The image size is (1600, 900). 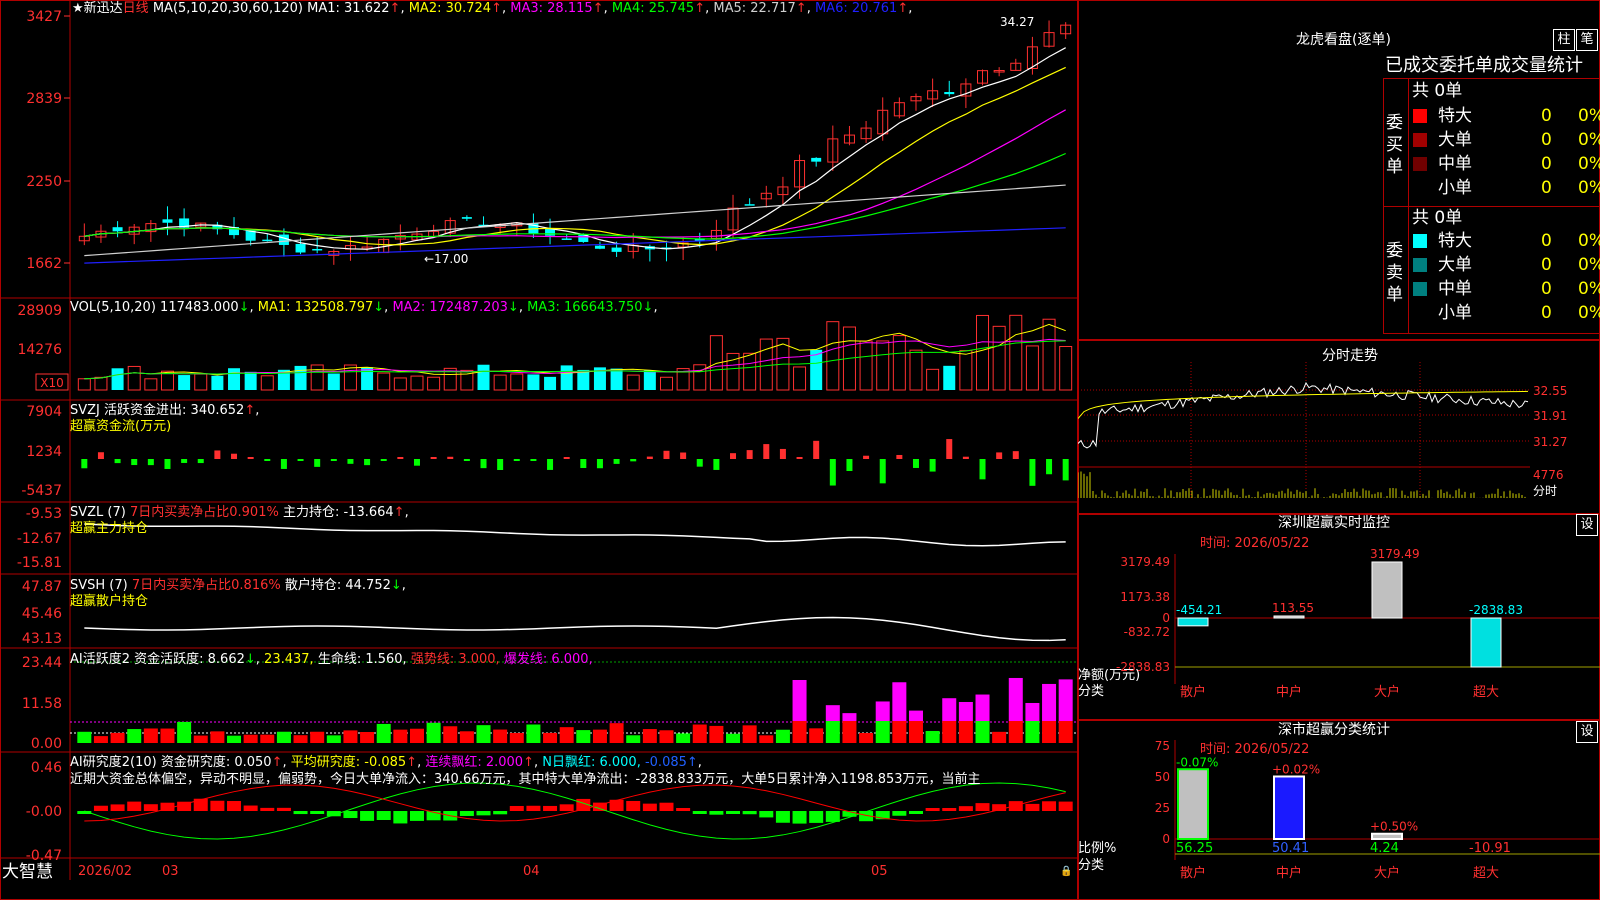 I want to click on classify-ylabel: 比例%, so click(x=1097, y=848).